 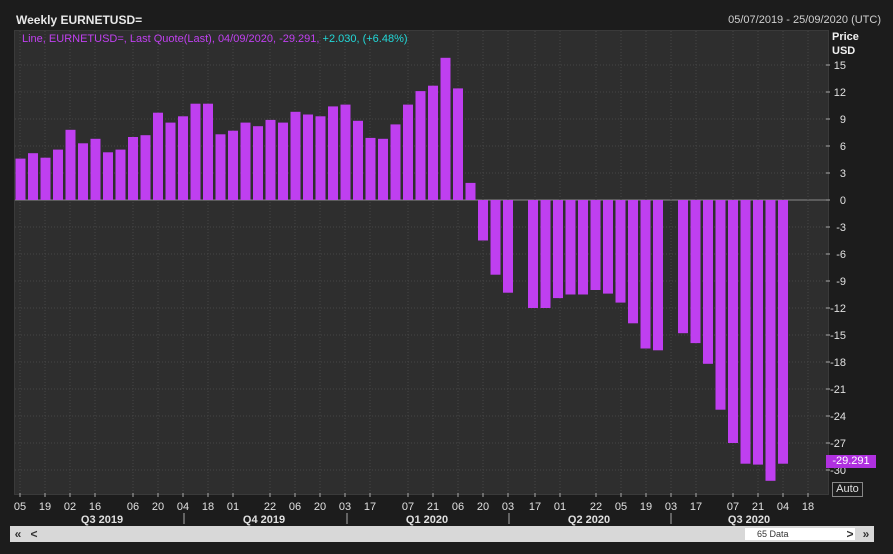 I want to click on y-tick-label: -15, so click(x=838, y=336).